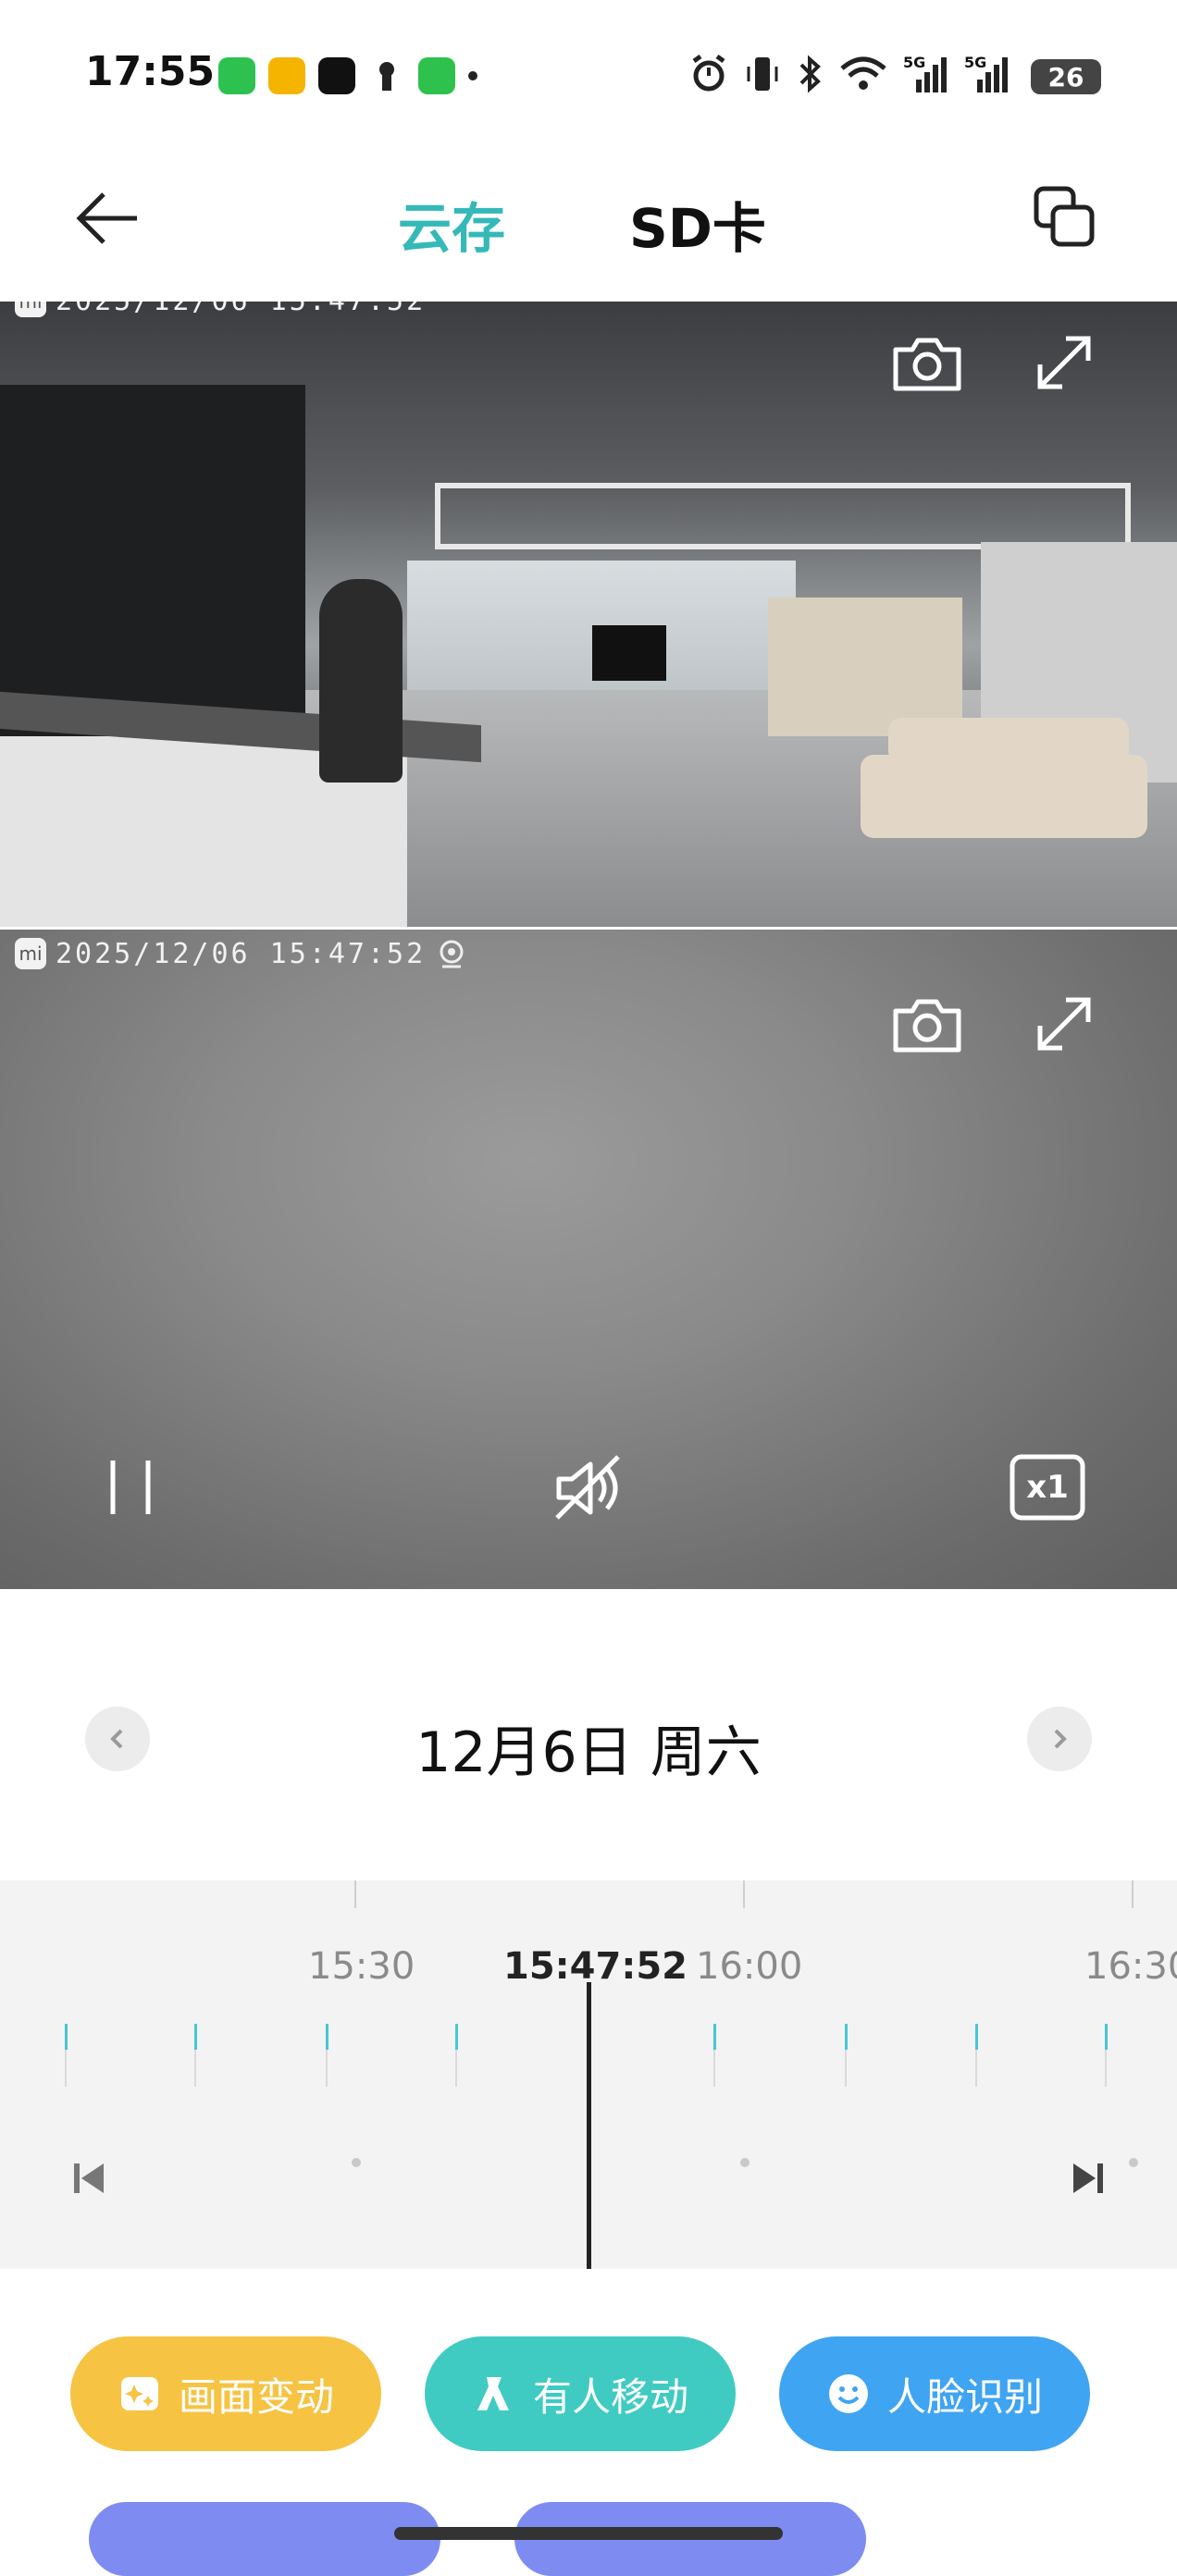  I want to click on recording-icon, so click(452, 954).